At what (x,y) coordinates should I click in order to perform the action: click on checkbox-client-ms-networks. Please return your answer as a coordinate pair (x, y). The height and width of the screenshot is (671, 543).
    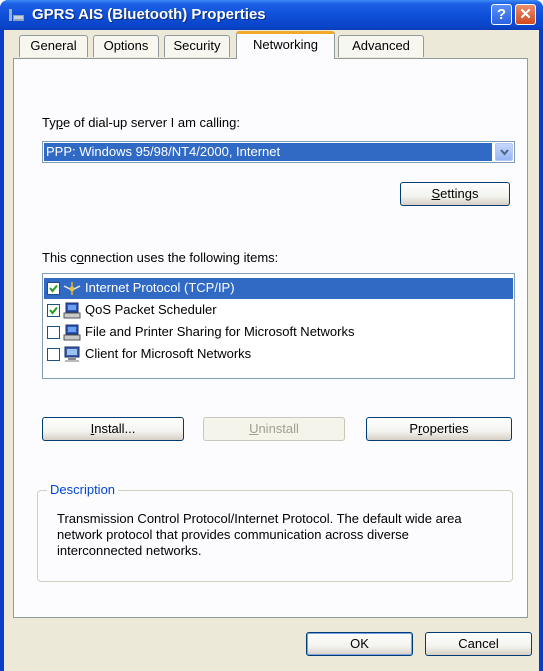
    Looking at the image, I should click on (53, 354).